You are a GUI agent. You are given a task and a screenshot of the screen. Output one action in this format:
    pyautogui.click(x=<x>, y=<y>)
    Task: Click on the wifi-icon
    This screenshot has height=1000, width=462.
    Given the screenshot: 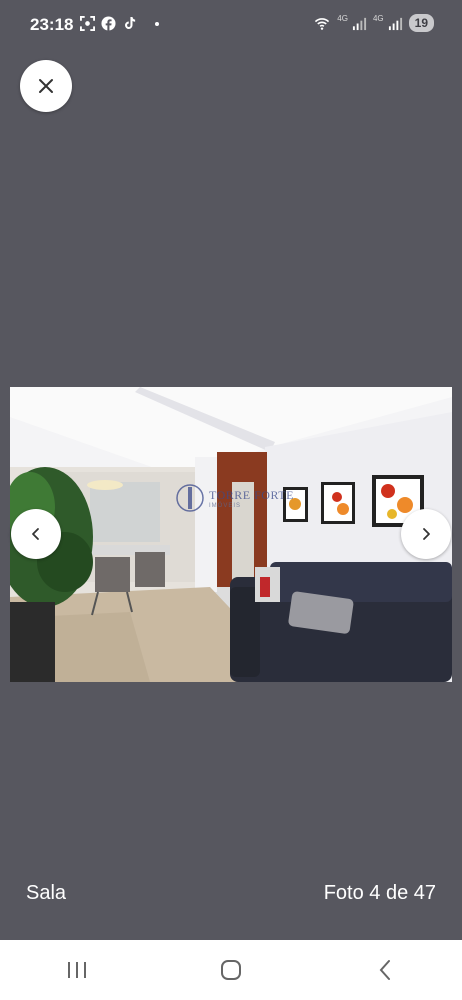 What is the action you would take?
    pyautogui.click(x=322, y=23)
    